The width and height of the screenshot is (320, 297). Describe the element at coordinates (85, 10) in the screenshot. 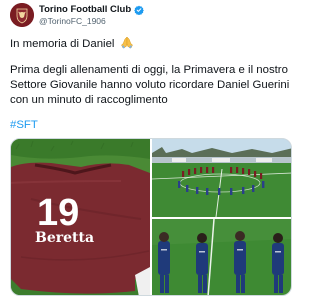

I see `author-display-name: Torino Football Club` at that location.